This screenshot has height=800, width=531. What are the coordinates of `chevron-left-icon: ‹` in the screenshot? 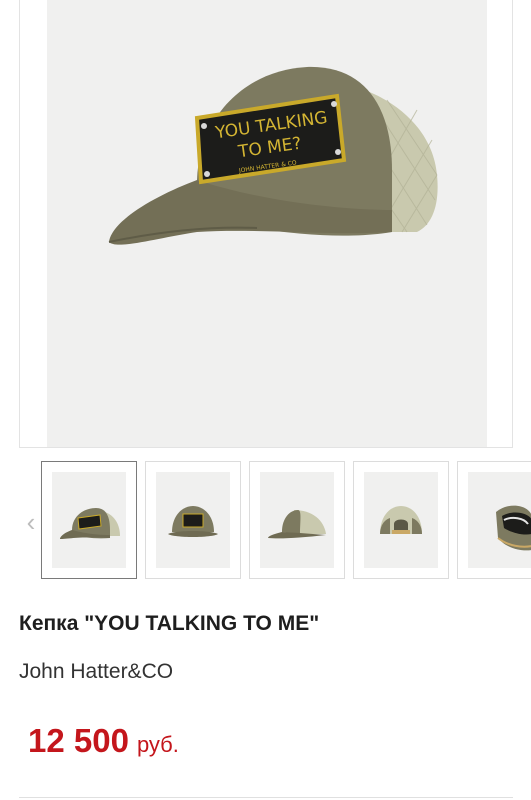 It's located at (31, 522).